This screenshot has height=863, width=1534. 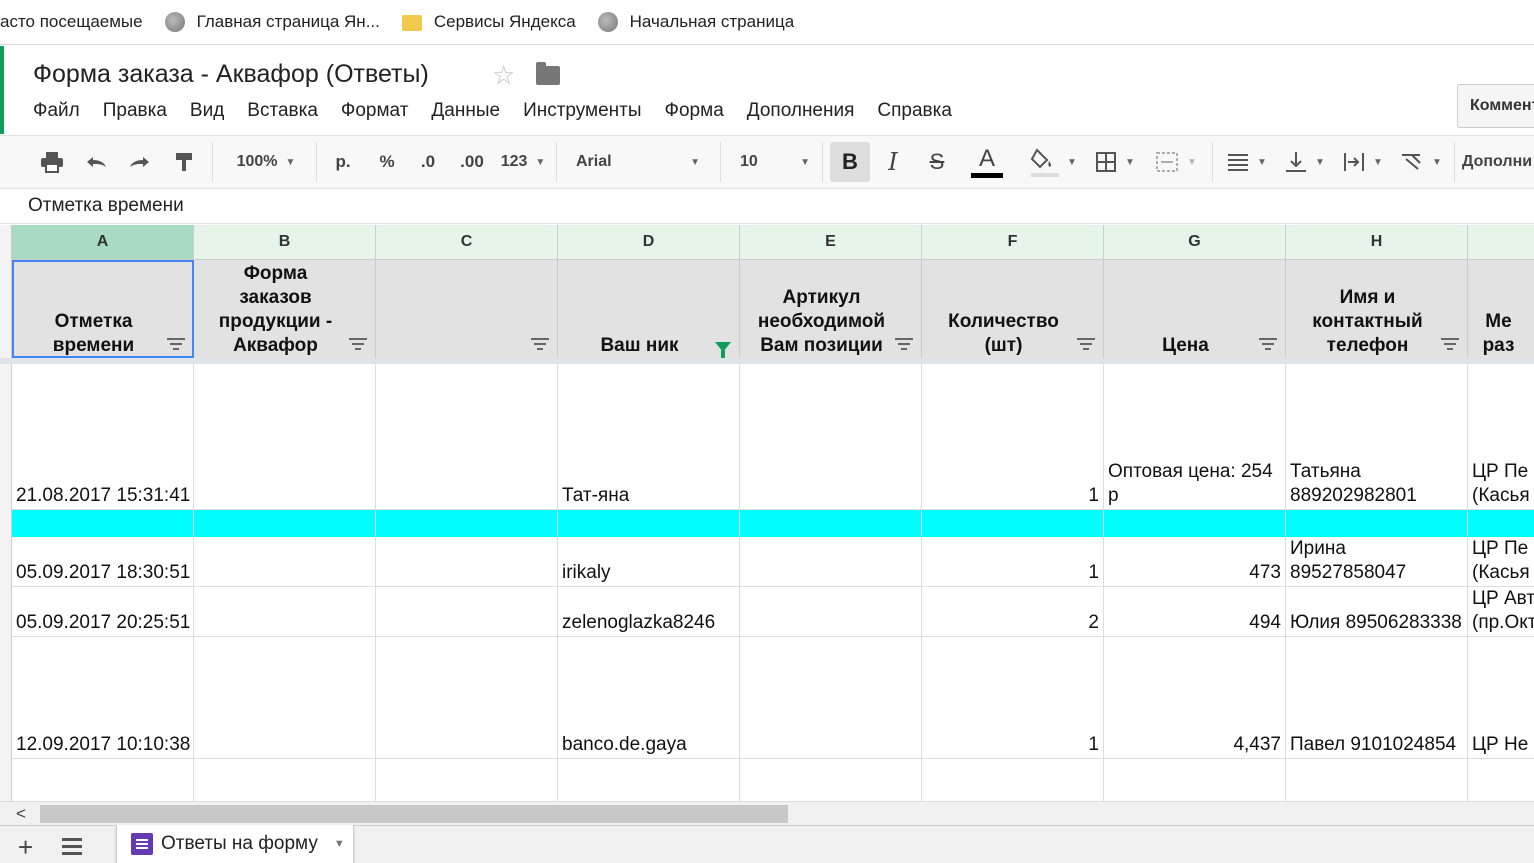 What do you see at coordinates (140, 162) in the screenshot?
I see `redo-icon` at bounding box center [140, 162].